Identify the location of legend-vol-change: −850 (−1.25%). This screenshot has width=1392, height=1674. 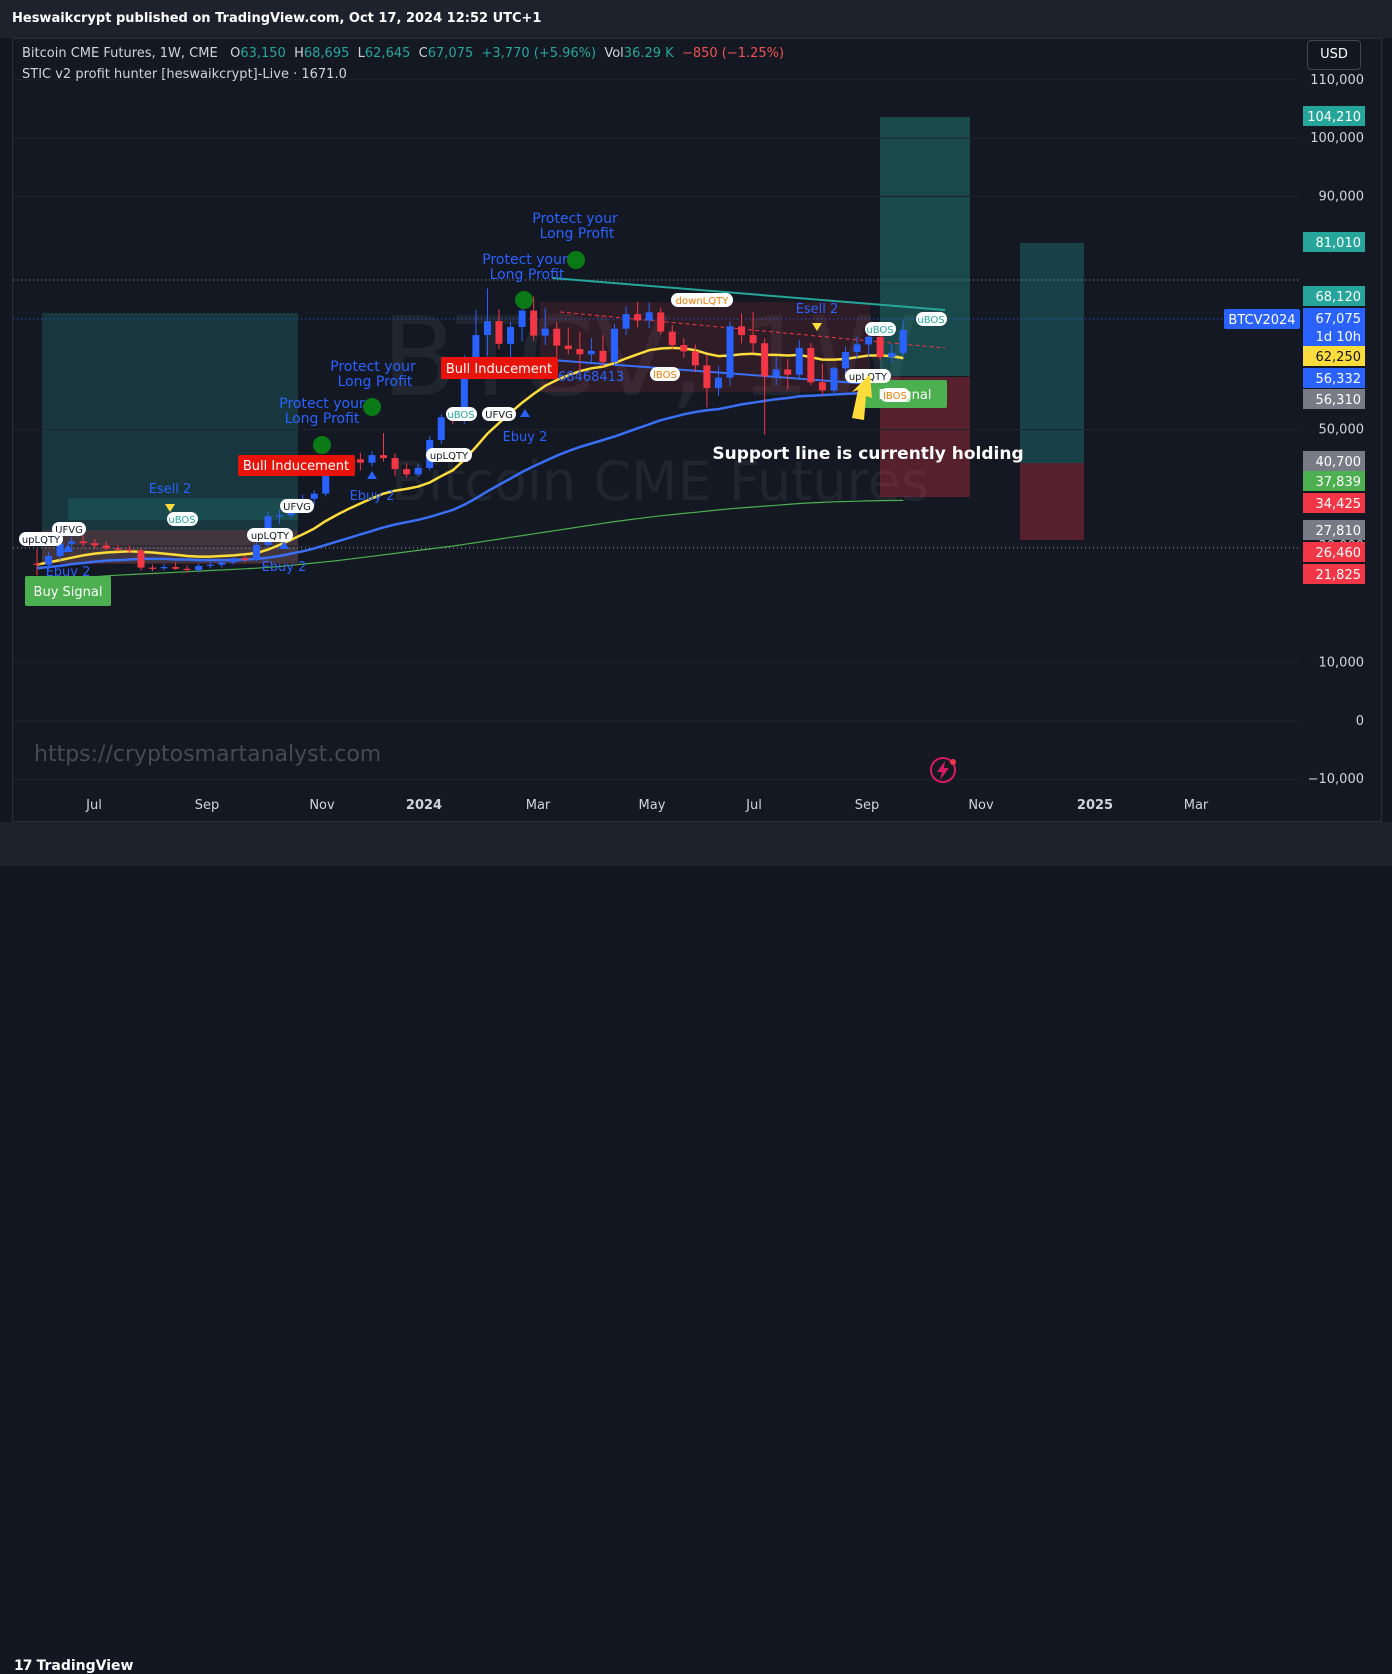
(733, 53).